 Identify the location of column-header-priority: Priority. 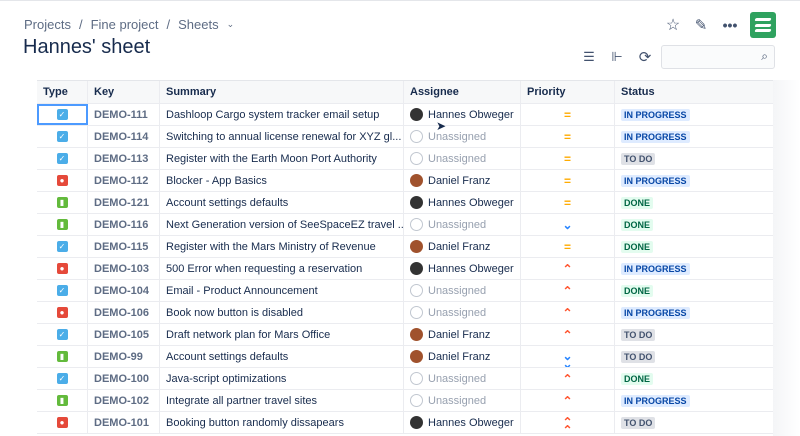
(568, 92).